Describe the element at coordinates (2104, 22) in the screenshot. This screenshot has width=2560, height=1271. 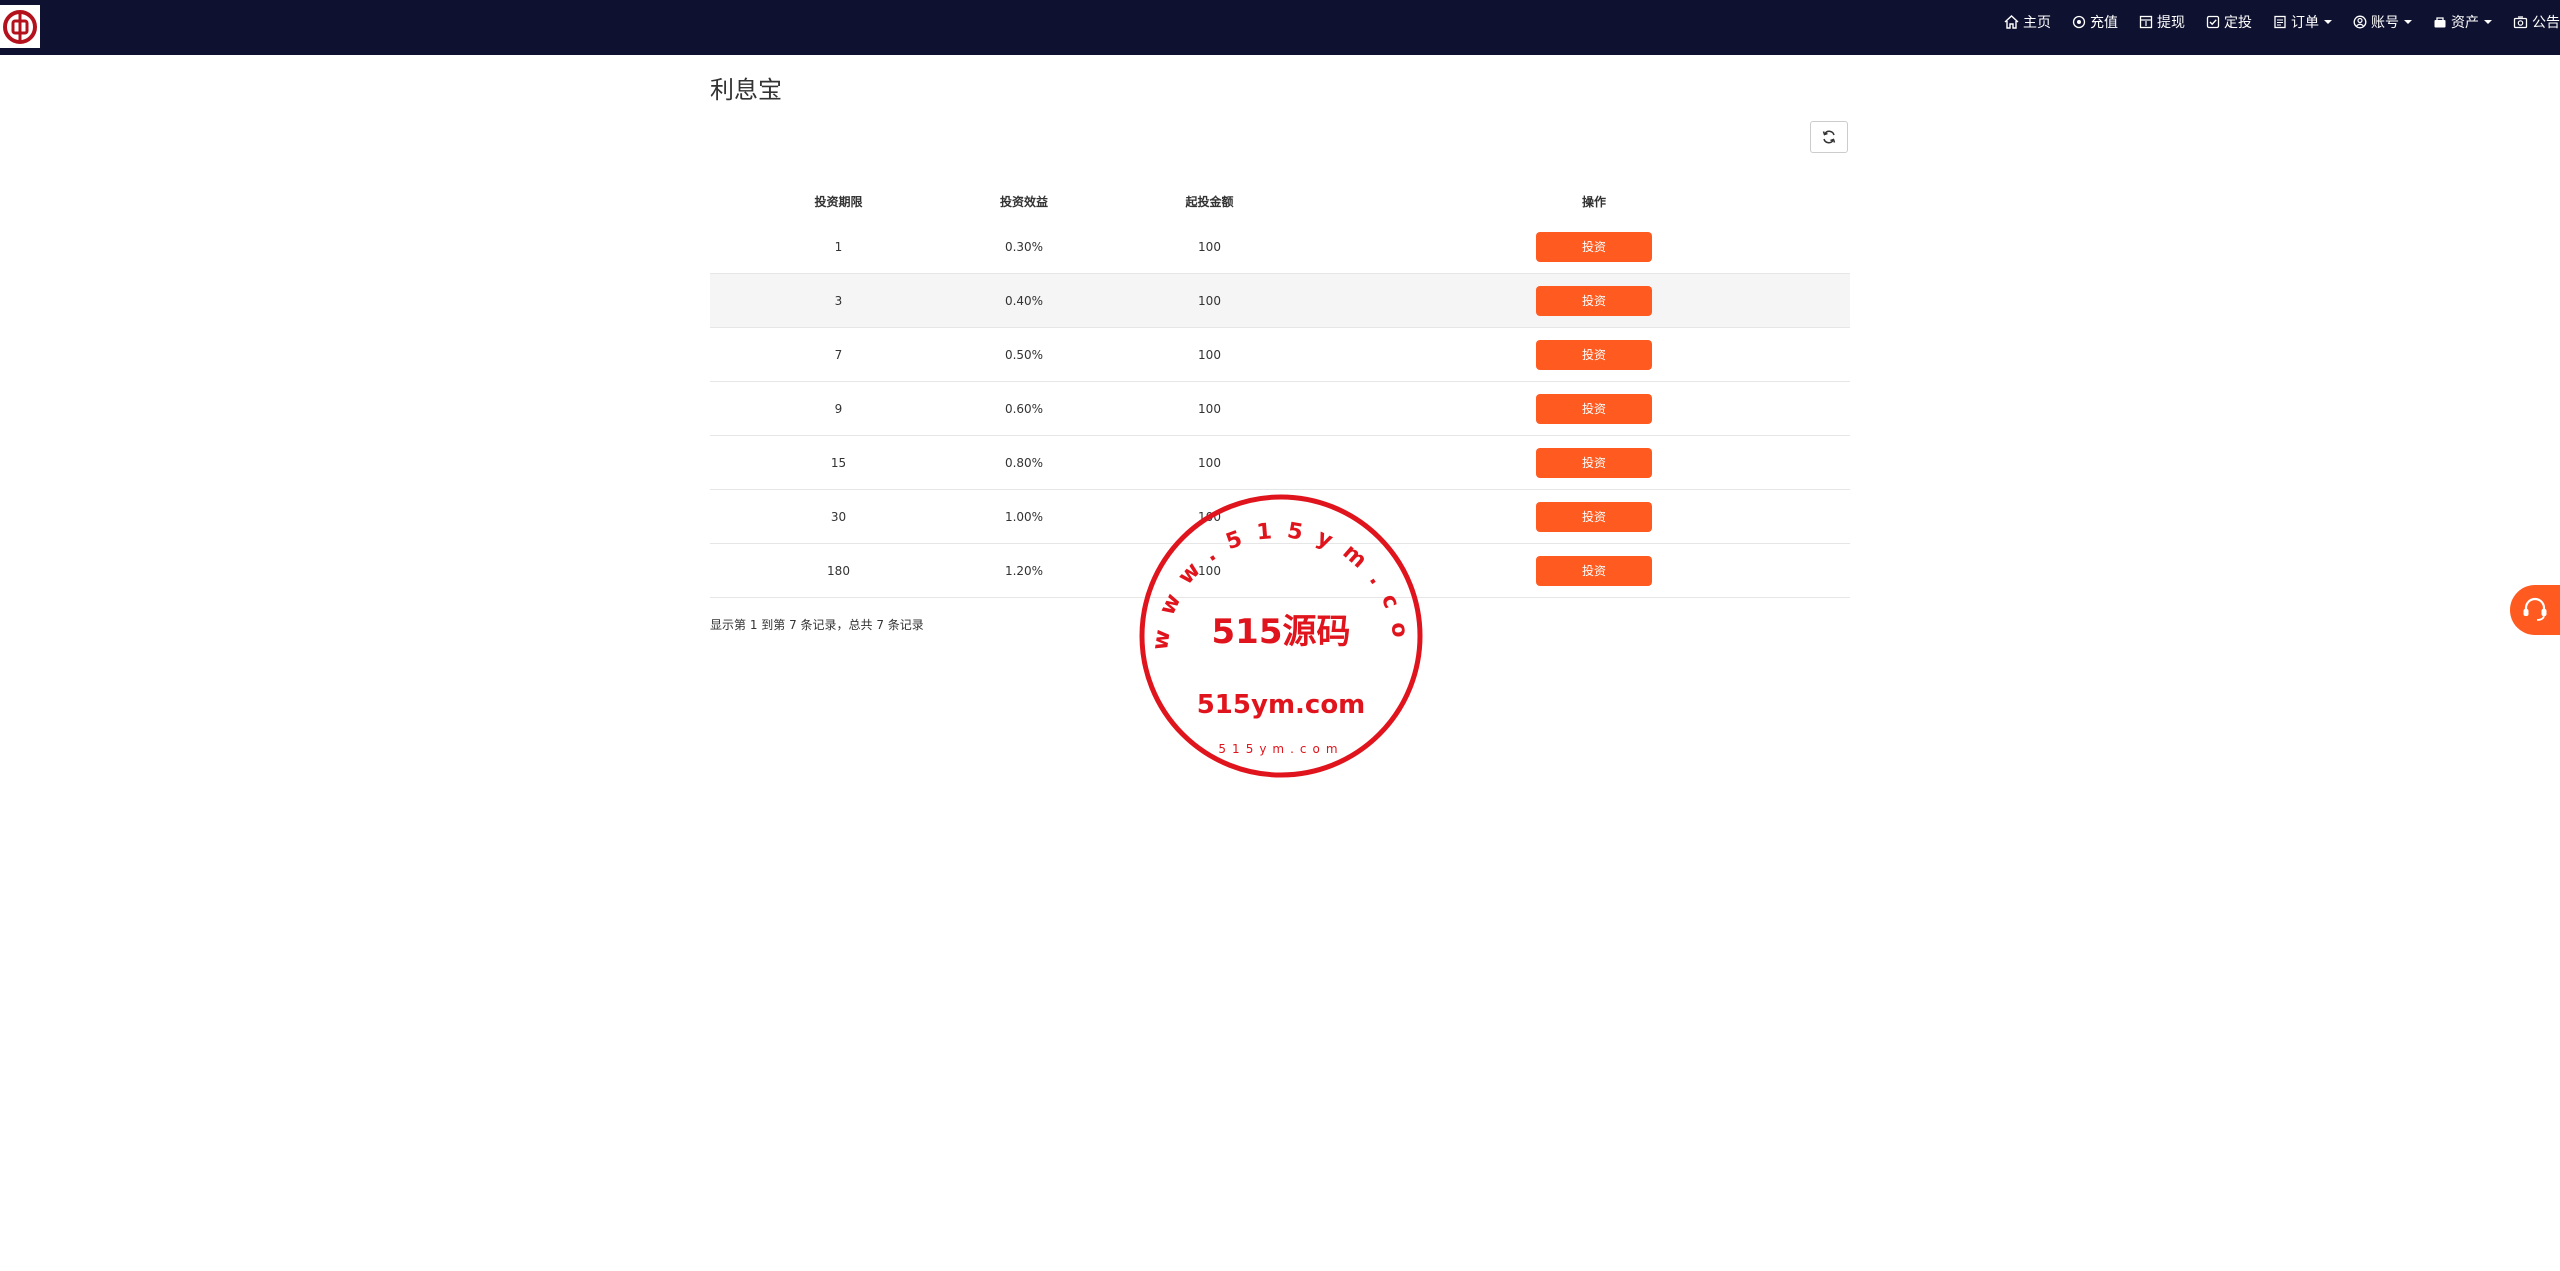
I see `nav-label-recharge: 充值` at that location.